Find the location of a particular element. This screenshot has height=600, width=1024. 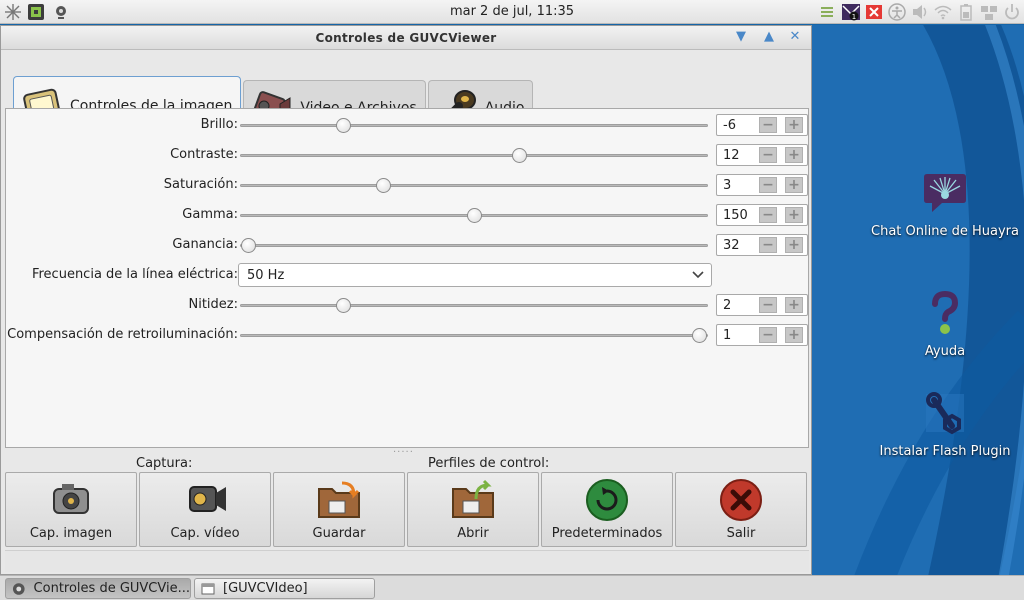

nitidez-spinbox: 2 − + is located at coordinates (762, 305).